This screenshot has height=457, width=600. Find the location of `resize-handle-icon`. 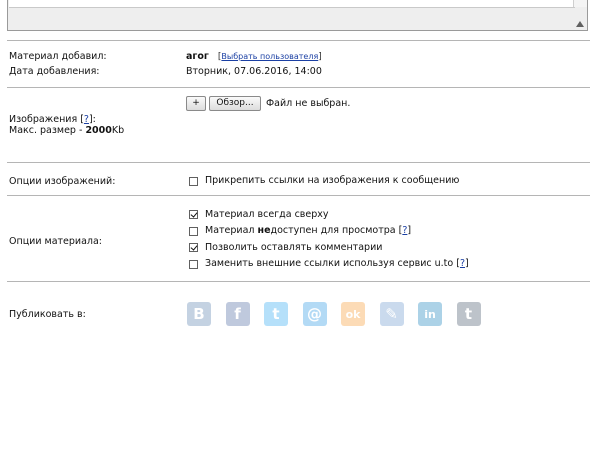

resize-handle-icon is located at coordinates (580, 24).